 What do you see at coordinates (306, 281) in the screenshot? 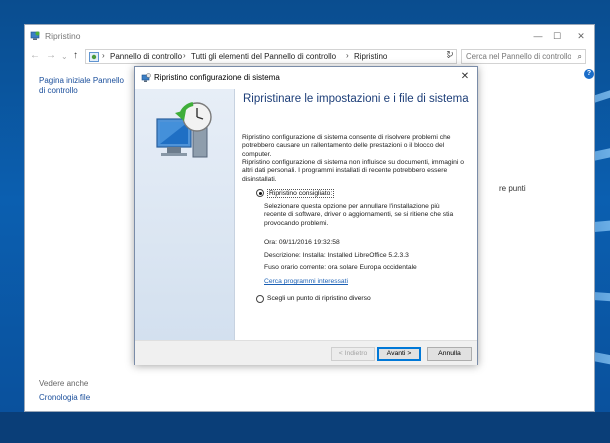
I see `scan-affected-programs-link: Cerca programmi interessati` at bounding box center [306, 281].